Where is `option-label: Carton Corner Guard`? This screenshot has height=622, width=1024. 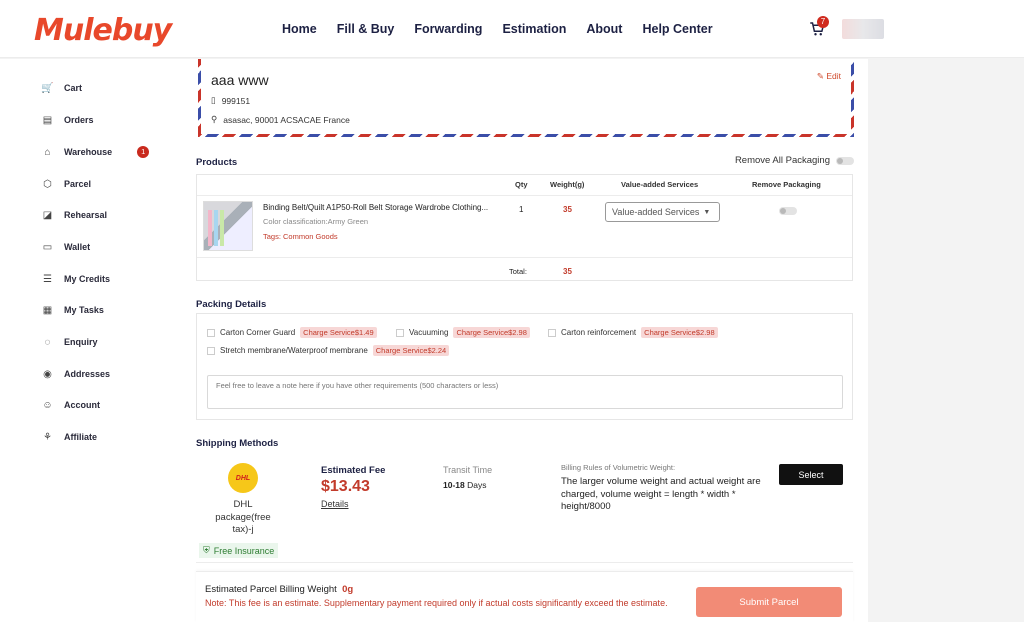
option-label: Carton Corner Guard is located at coordinates (258, 332).